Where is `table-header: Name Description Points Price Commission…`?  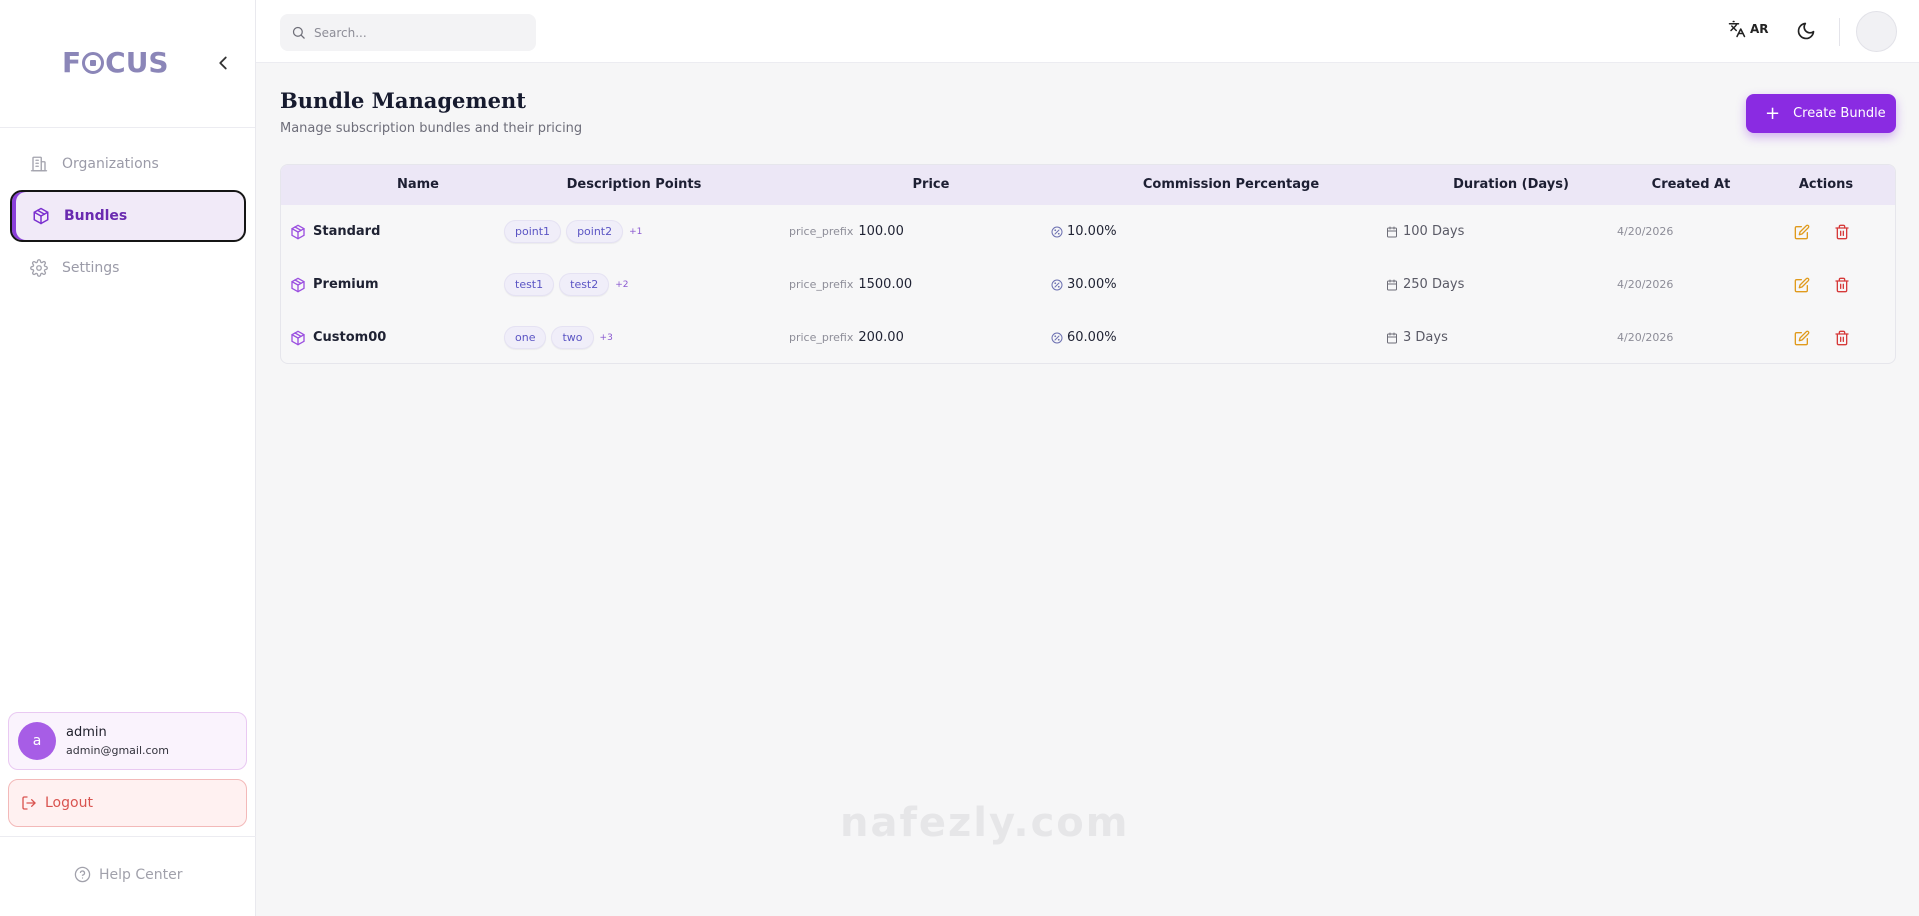 table-header: Name Description Points Price Commission… is located at coordinates (1088, 185).